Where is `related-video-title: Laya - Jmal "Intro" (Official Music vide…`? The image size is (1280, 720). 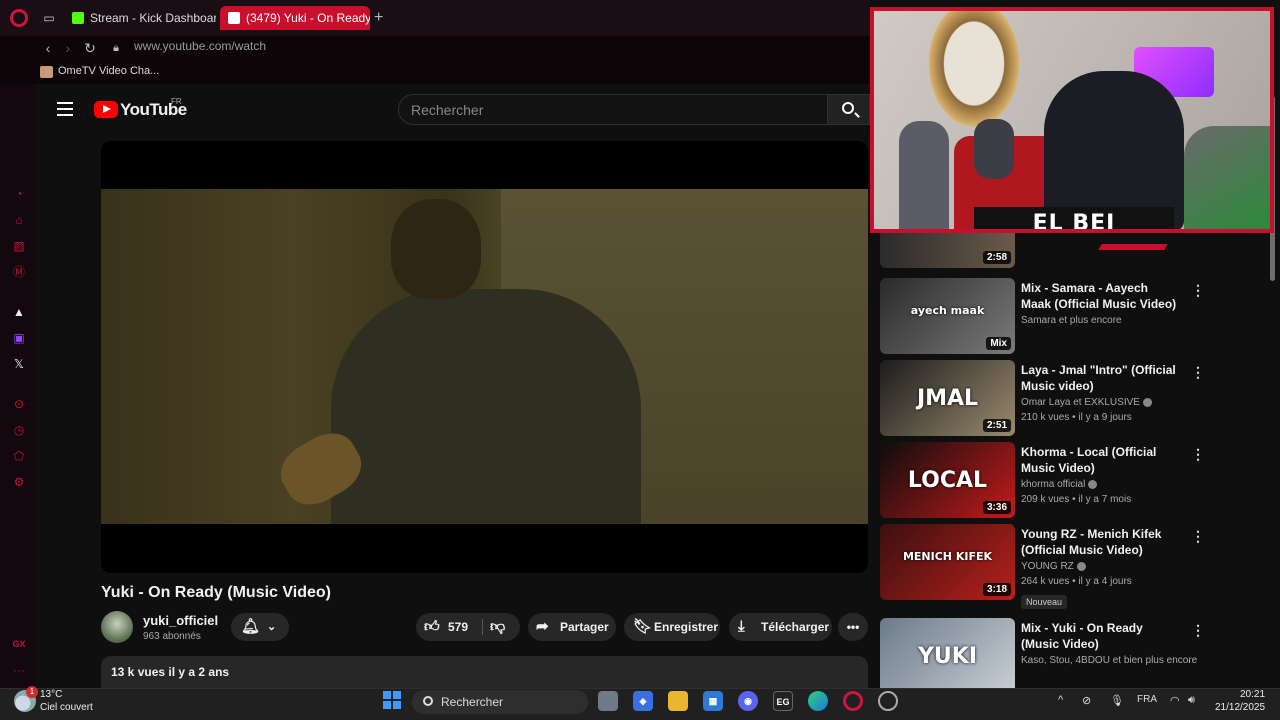 related-video-title: Laya - Jmal "Intro" (Official Music vide… is located at coordinates (1101, 378).